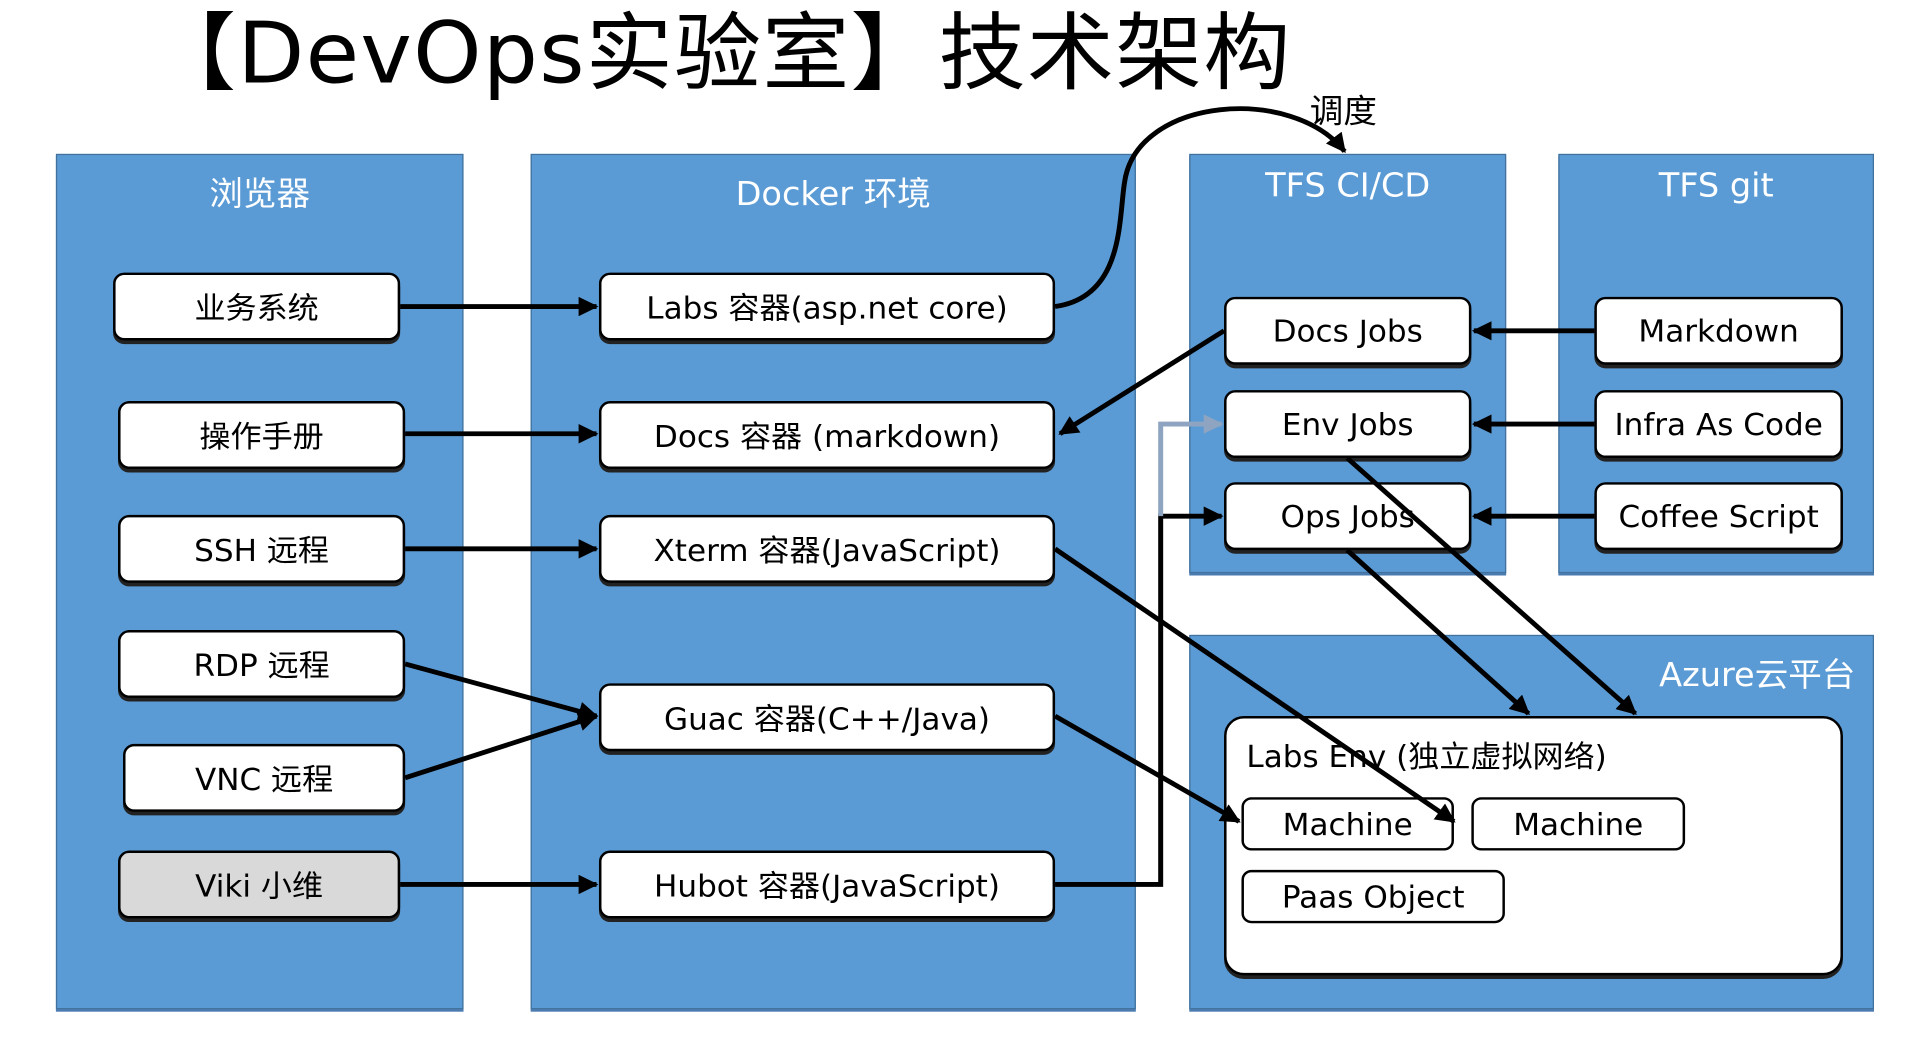 The image size is (1920, 1042). Describe the element at coordinates (1348, 186) in the screenshot. I see `panel-title-tfs-cicd: TFS CI/CD` at that location.